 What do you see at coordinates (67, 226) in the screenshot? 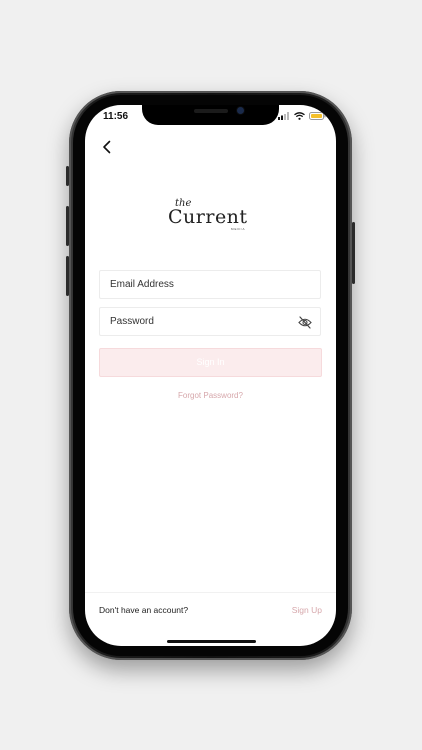
I see `volume-up-button` at bounding box center [67, 226].